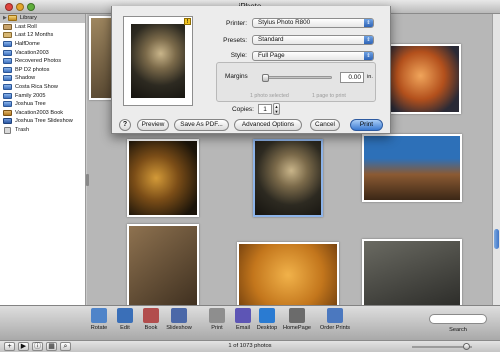 This screenshot has height=352, width=500. Describe the element at coordinates (313, 23) in the screenshot. I see `printer-popup: Stylus Photo R800 ⇕` at that location.